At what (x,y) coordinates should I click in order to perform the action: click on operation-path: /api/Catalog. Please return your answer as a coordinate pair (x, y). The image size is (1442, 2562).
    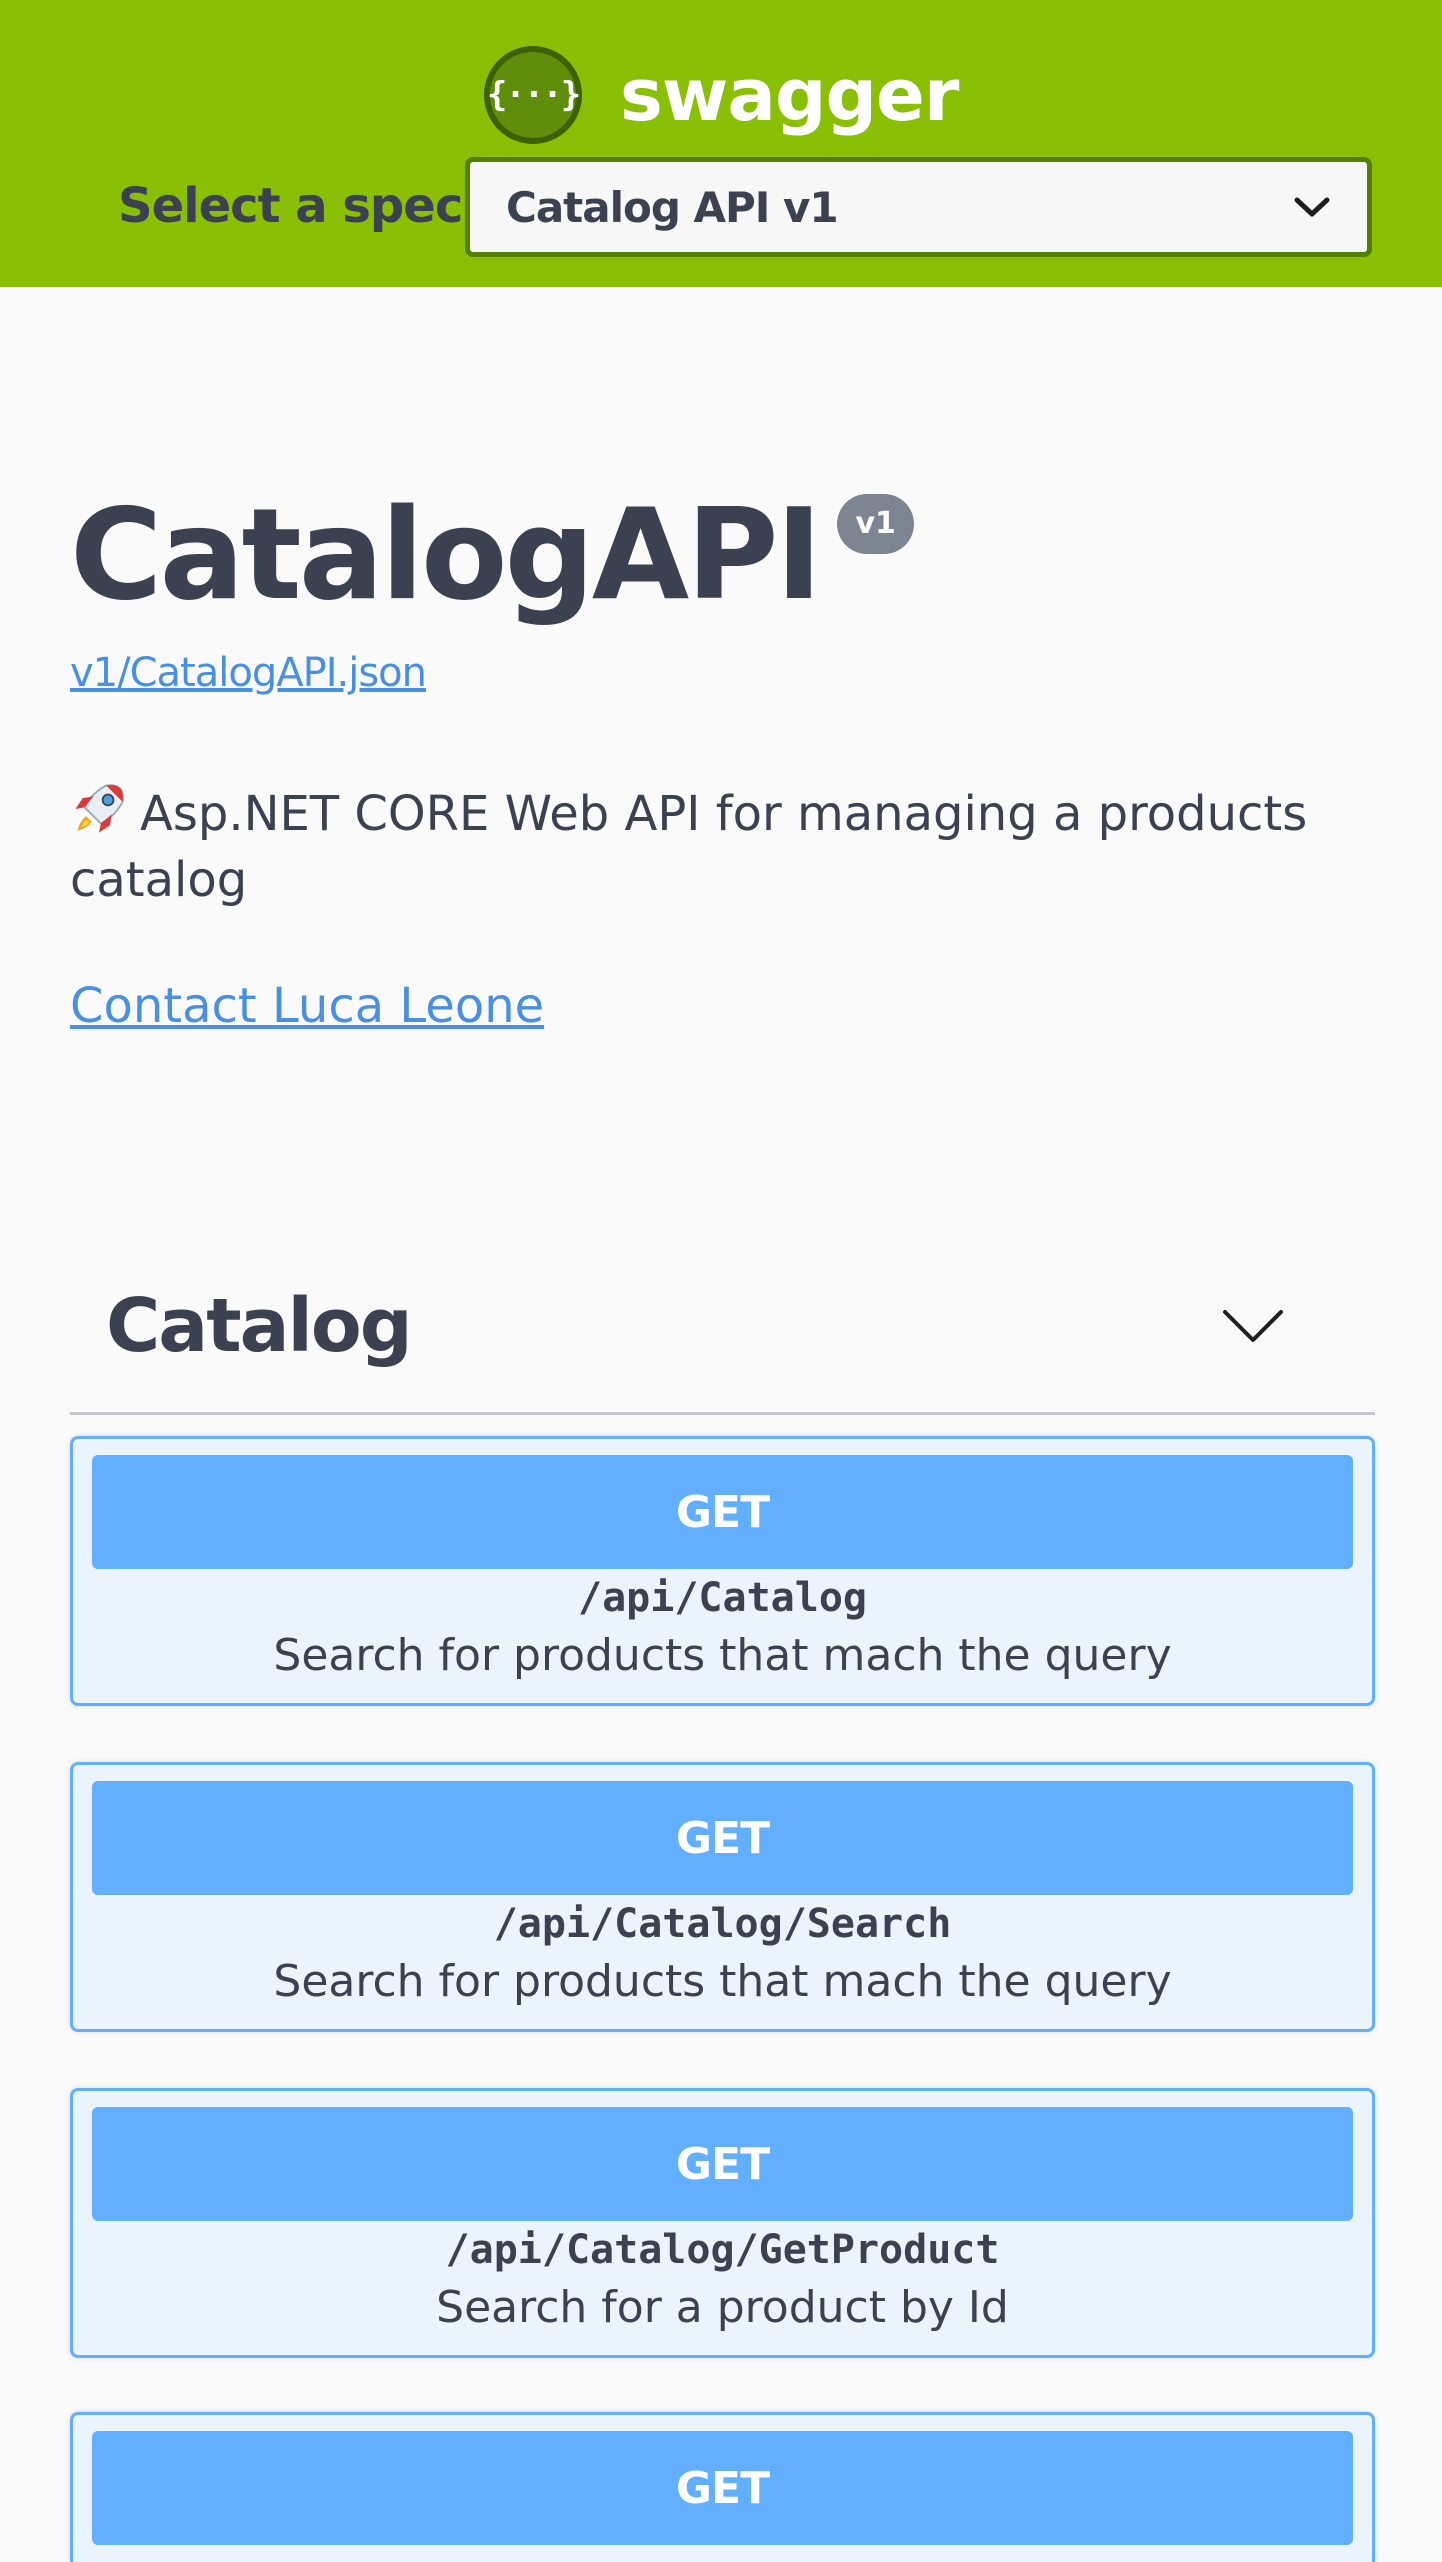
    Looking at the image, I should click on (722, 1598).